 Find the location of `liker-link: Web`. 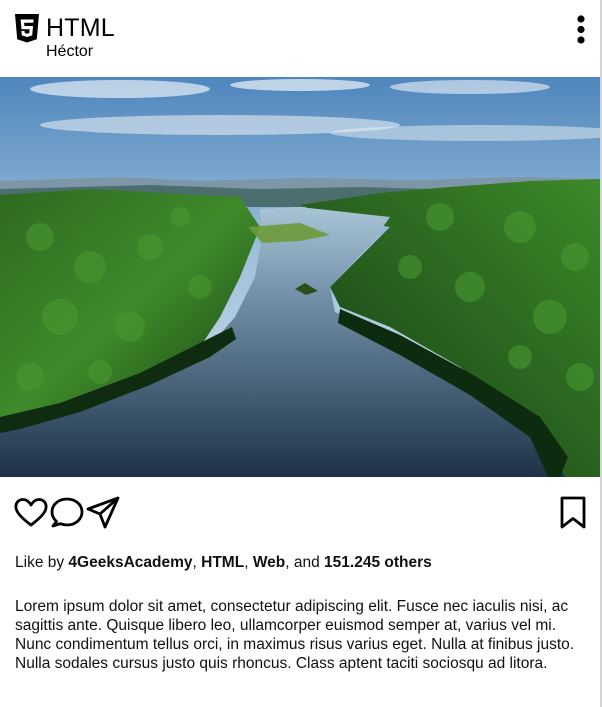

liker-link: Web is located at coordinates (269, 562).